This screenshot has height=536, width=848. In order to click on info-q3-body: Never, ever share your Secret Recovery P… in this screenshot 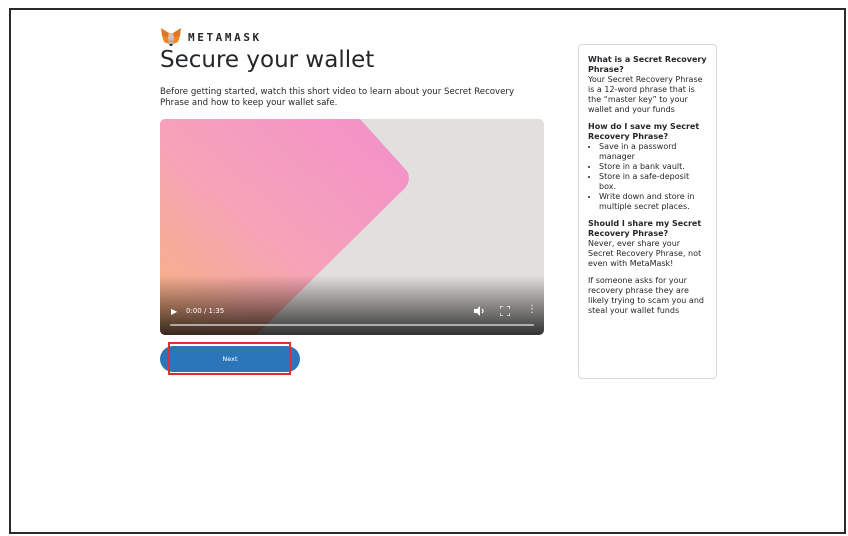, I will do `click(645, 253)`.